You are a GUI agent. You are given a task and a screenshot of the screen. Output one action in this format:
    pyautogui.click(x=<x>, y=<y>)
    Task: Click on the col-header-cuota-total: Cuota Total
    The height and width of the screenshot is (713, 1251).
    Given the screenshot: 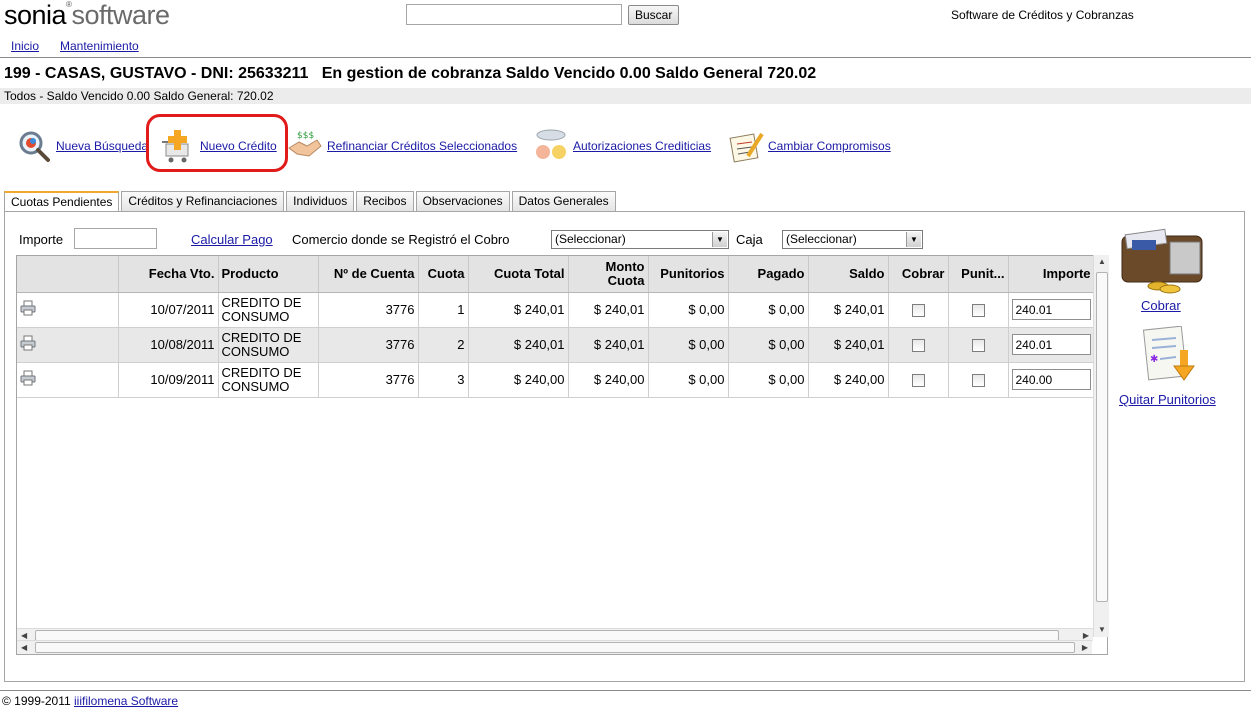 What is the action you would take?
    pyautogui.click(x=518, y=274)
    